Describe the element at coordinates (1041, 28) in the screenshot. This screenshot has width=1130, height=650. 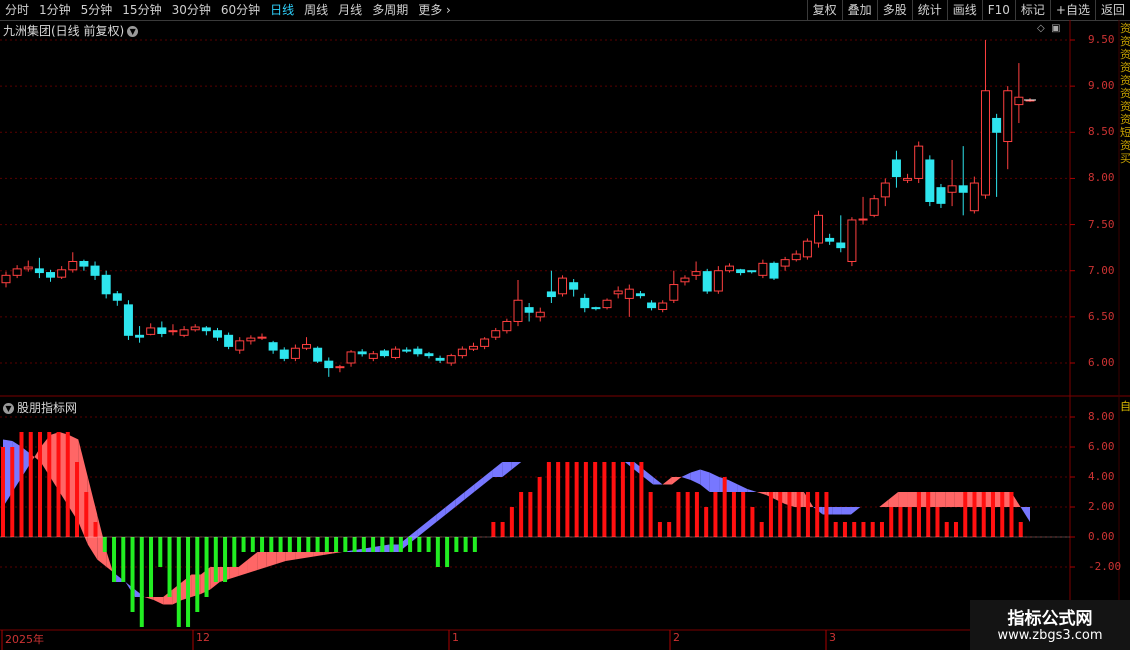
I see `diamond-icon: ◇` at that location.